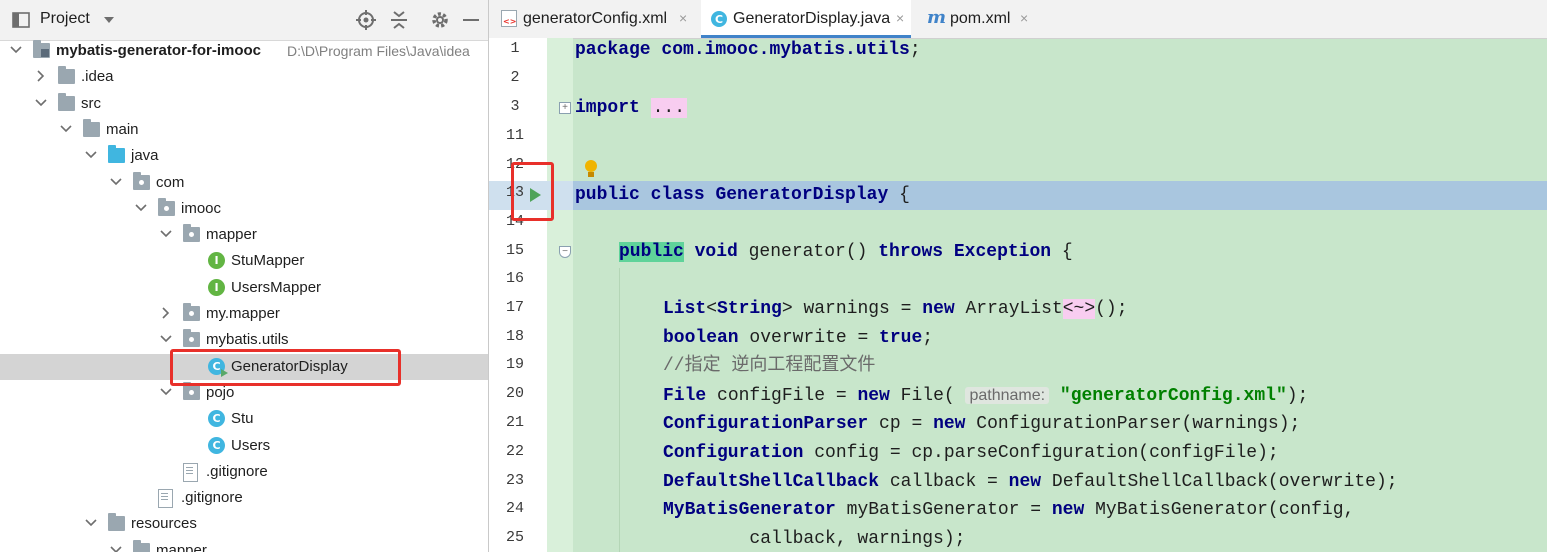  What do you see at coordinates (285, 367) in the screenshot?
I see `annotation-highlight-box` at bounding box center [285, 367].